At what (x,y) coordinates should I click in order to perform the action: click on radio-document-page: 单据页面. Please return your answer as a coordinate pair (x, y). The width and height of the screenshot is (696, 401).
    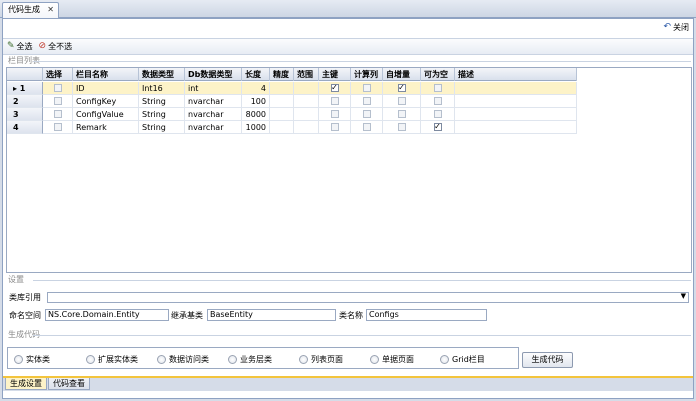
    Looking at the image, I should click on (392, 359).